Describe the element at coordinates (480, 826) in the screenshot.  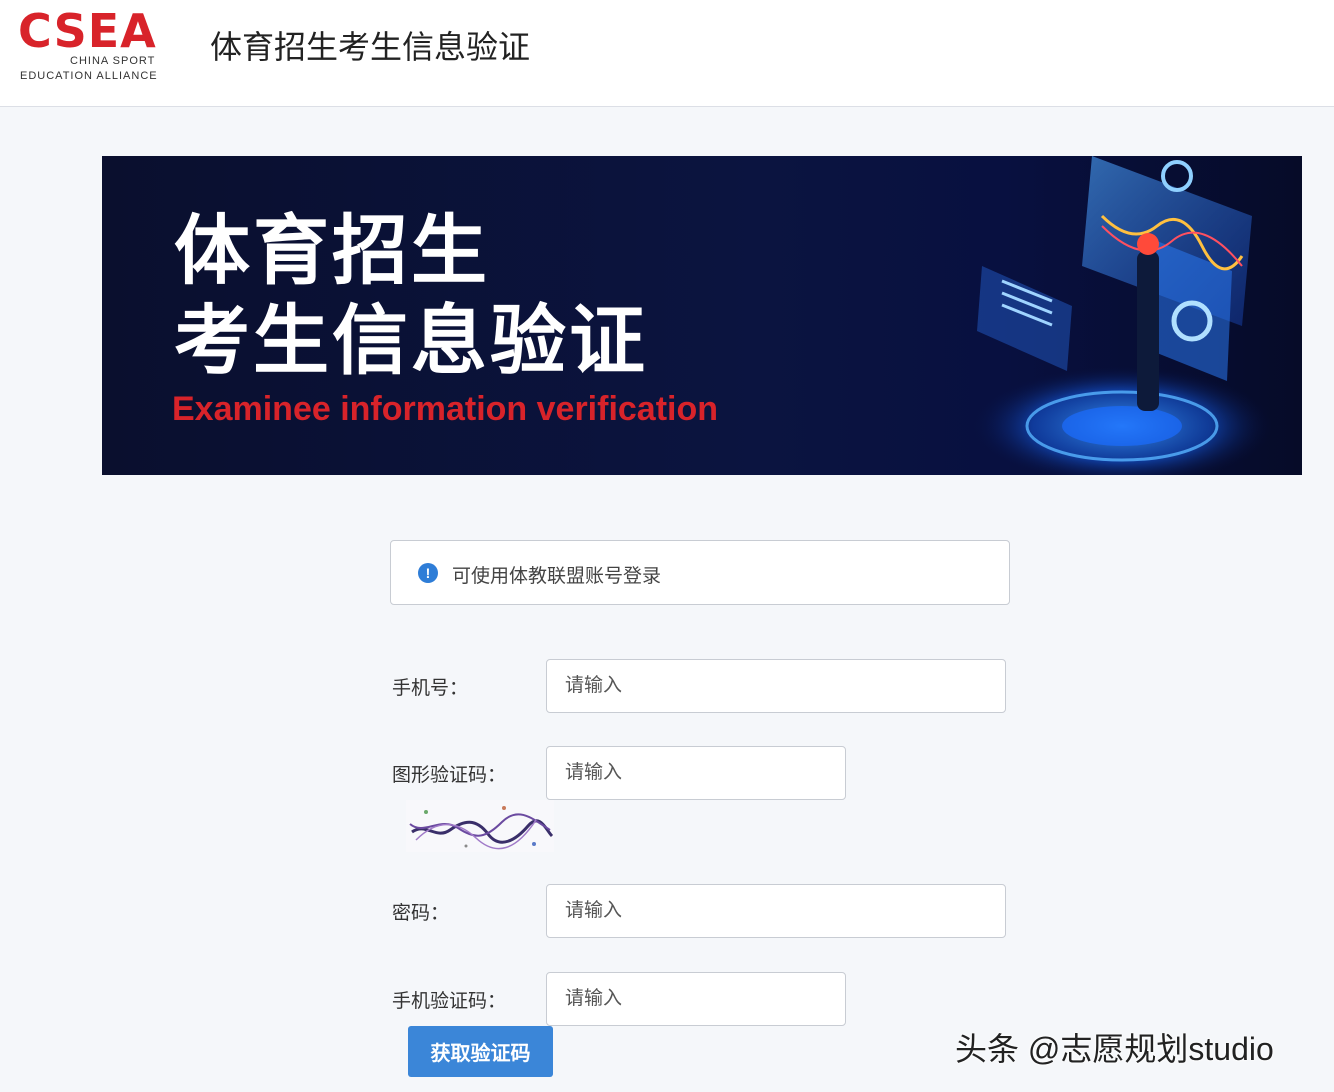
I see `captcha-image` at that location.